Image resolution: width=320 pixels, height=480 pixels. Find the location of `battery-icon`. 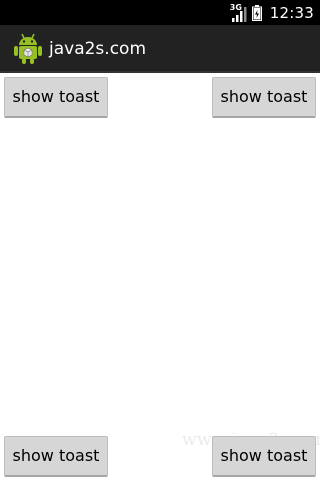

battery-icon is located at coordinates (256, 12).